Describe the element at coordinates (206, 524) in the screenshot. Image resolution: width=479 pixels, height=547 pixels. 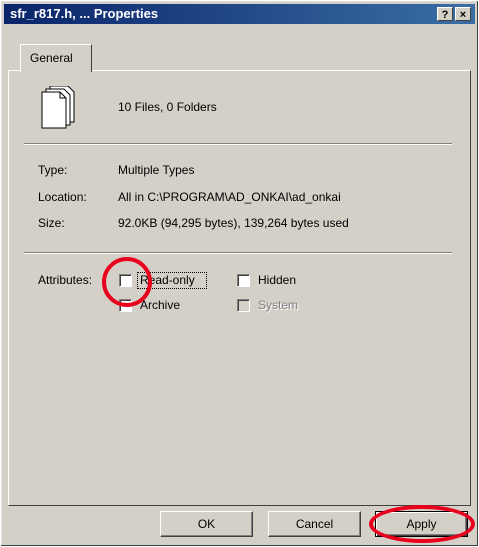
I see `ok-button: OK` at that location.